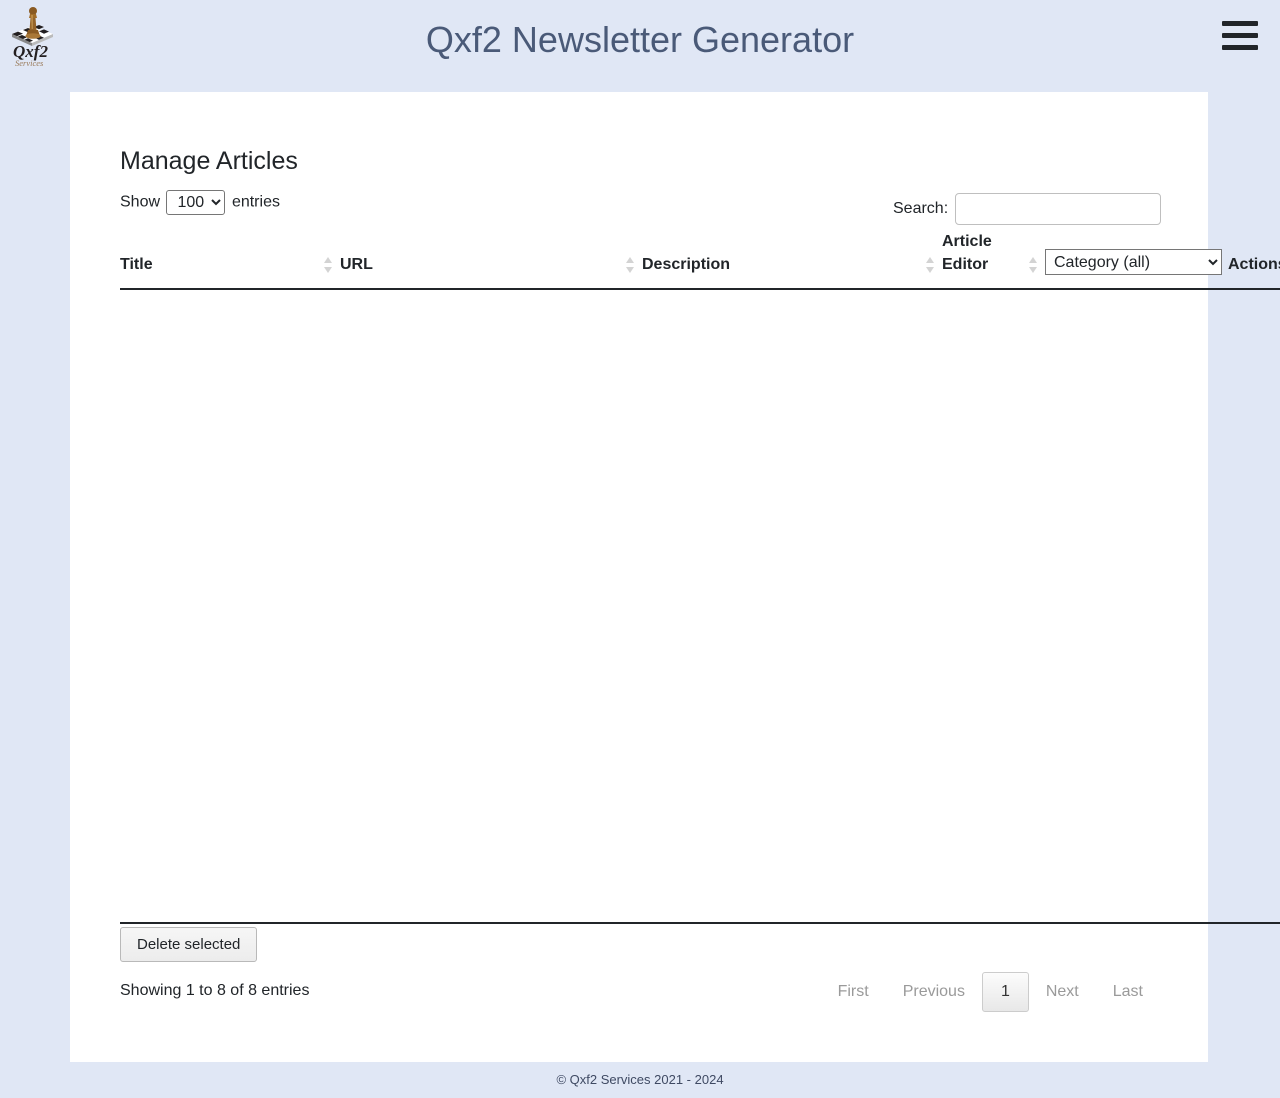  Describe the element at coordinates (1057, 209) in the screenshot. I see `search-input` at that location.